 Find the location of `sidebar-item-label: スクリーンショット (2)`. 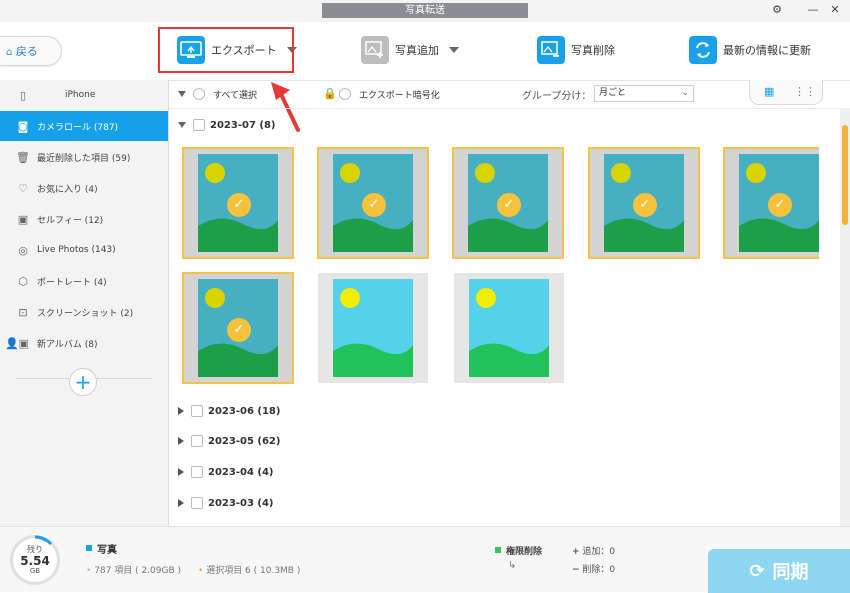

sidebar-item-label: スクリーンショット (2) is located at coordinates (85, 313).